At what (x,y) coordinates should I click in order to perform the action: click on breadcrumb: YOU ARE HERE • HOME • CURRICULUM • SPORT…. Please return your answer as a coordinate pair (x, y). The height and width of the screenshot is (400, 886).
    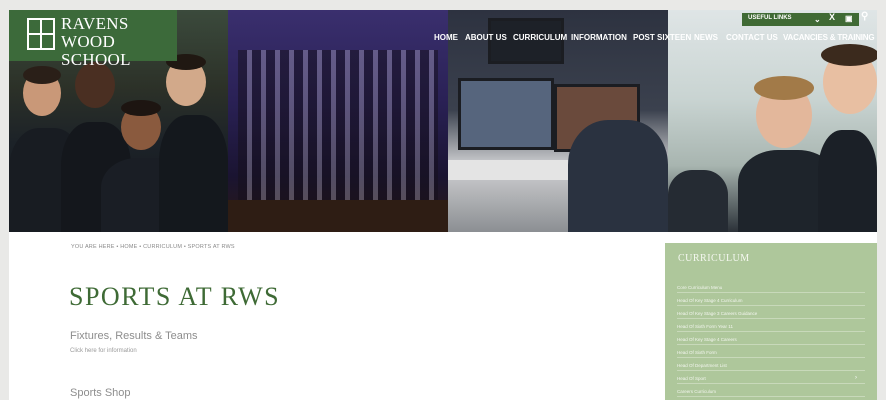
    Looking at the image, I should click on (153, 247).